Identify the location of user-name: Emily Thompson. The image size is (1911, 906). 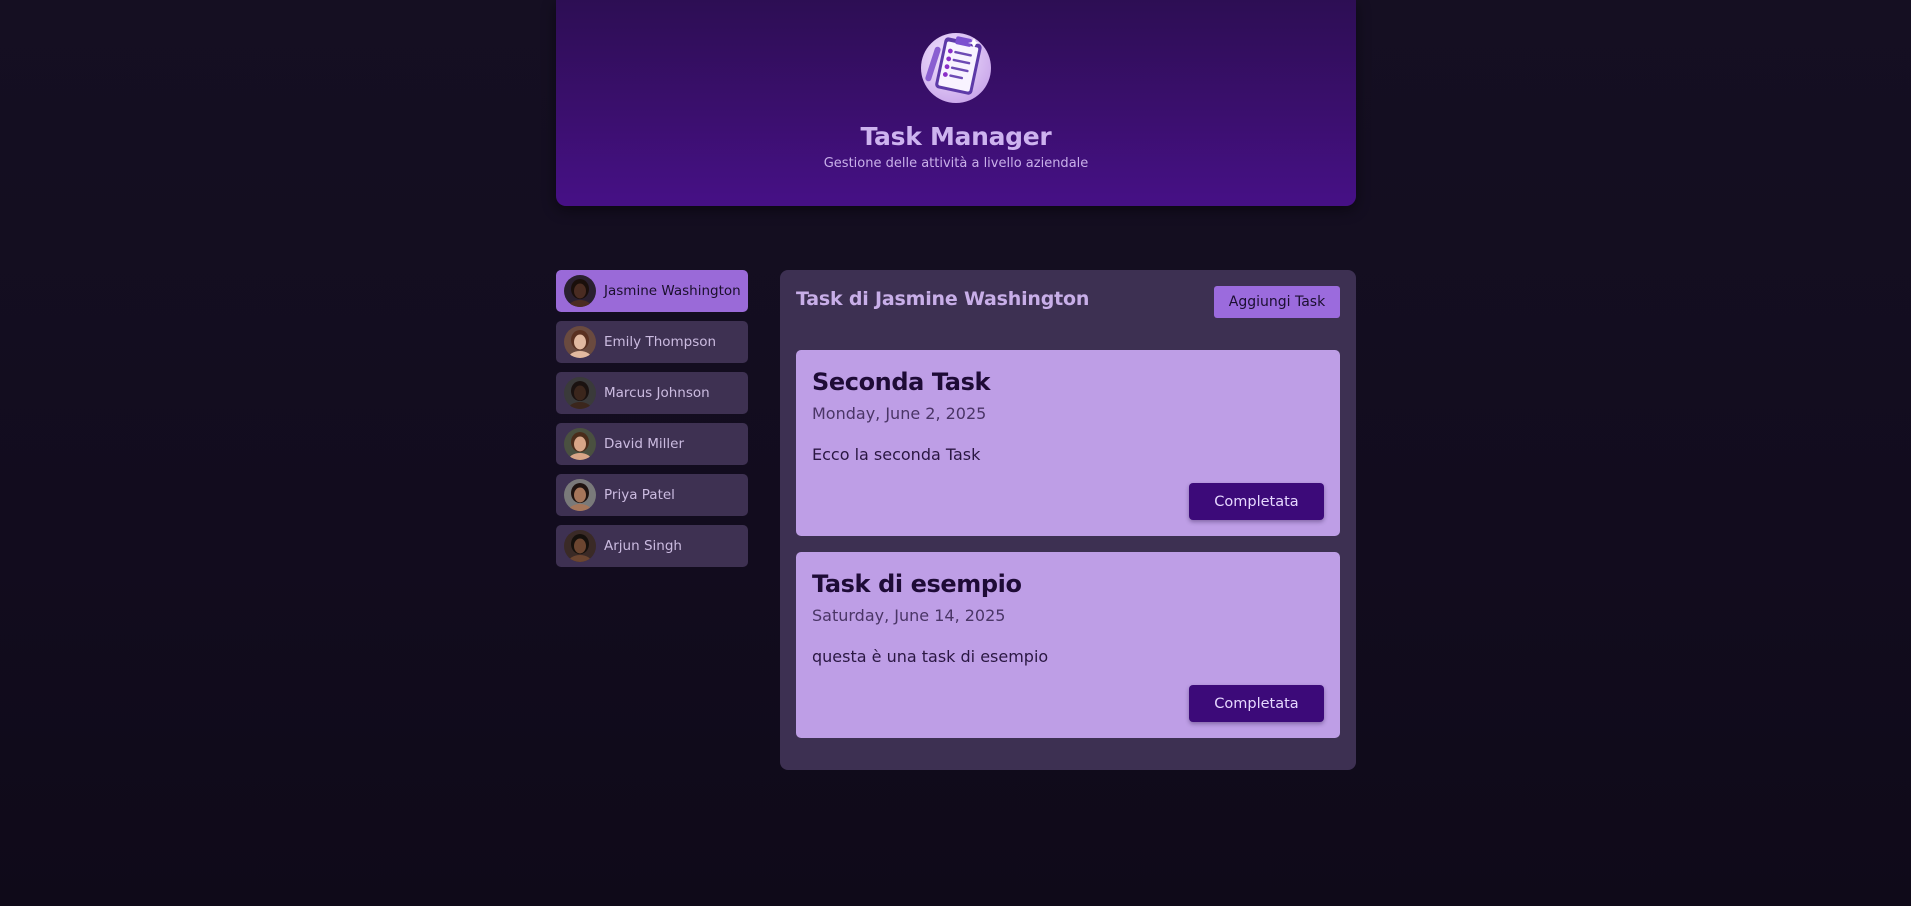
(660, 342).